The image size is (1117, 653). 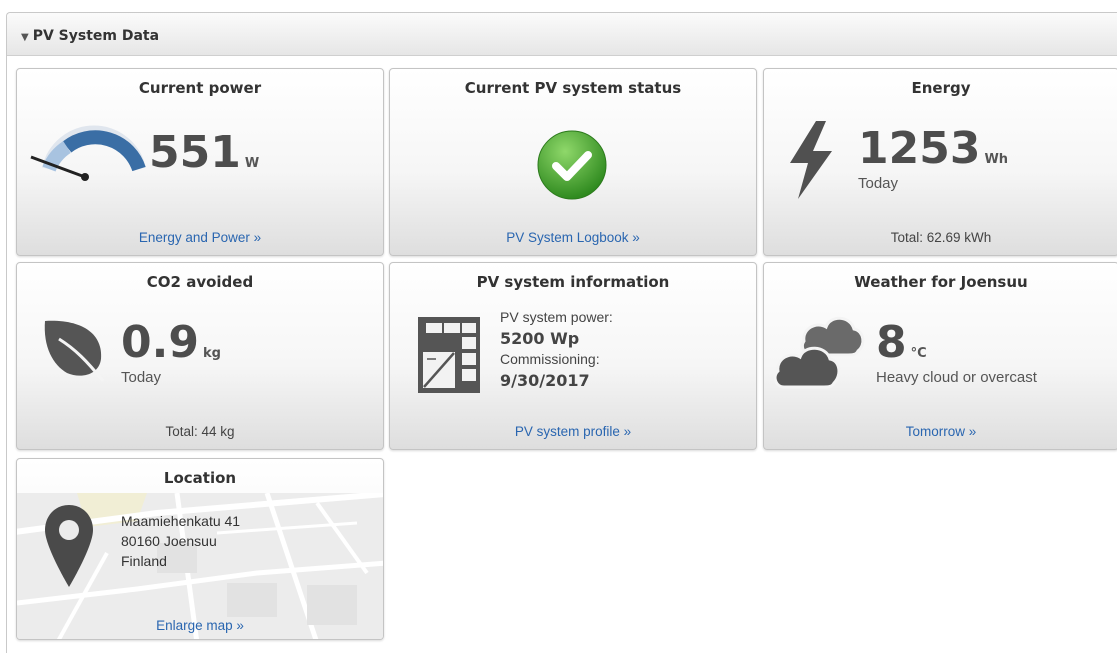 I want to click on co2-unit: kg, so click(x=211, y=353).